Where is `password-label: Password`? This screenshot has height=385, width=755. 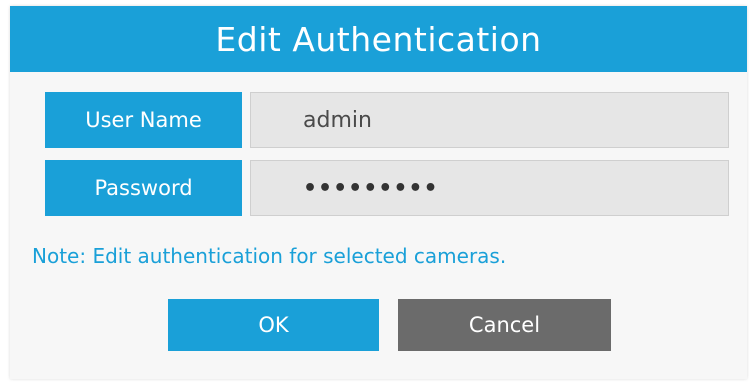 password-label: Password is located at coordinates (143, 188).